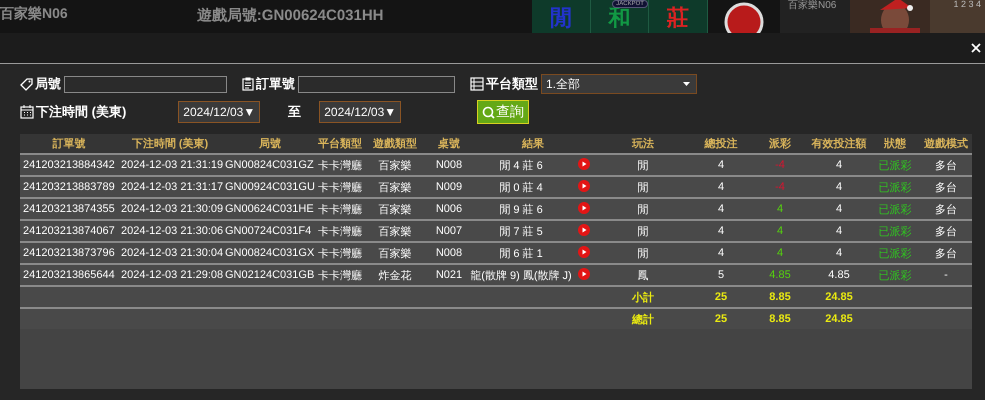  What do you see at coordinates (145, 84) in the screenshot?
I see `round-input` at bounding box center [145, 84].